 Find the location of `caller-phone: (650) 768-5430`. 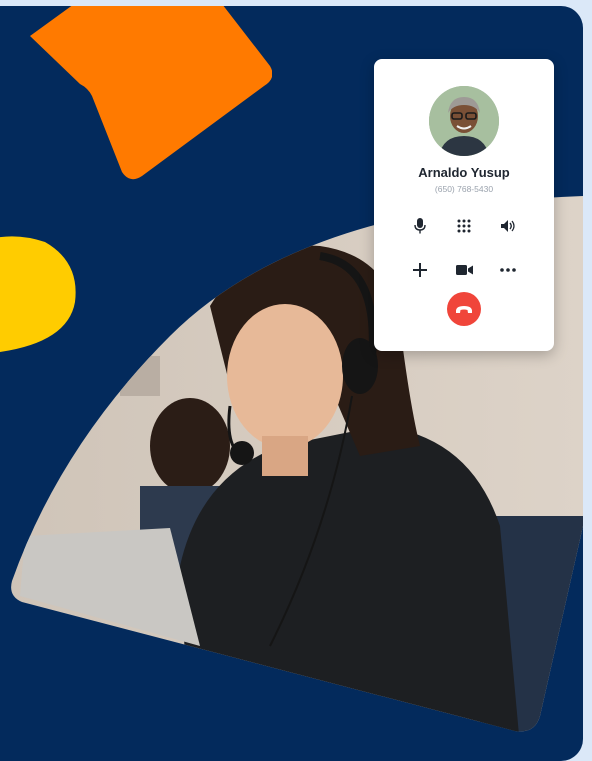

caller-phone: (650) 768-5430 is located at coordinates (464, 189).